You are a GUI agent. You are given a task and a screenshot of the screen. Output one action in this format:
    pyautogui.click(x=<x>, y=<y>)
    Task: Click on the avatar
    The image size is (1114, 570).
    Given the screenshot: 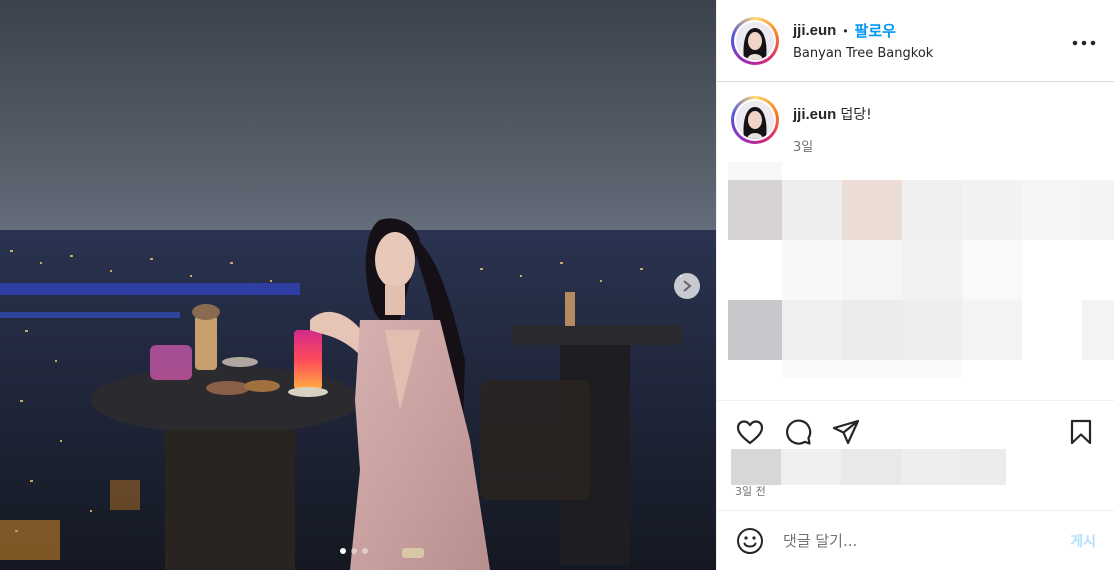 What is the action you would take?
    pyautogui.click(x=755, y=40)
    